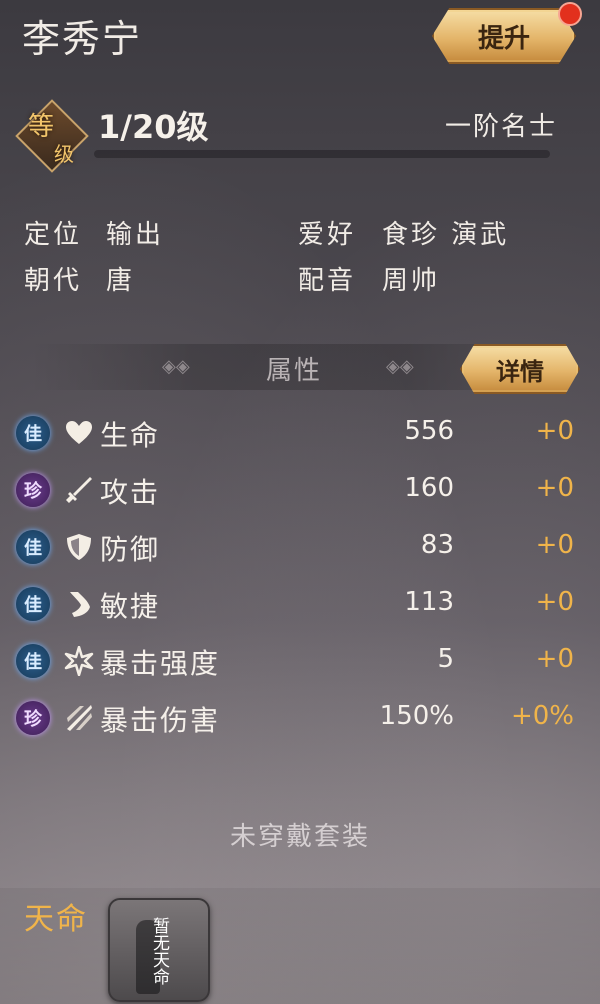 This screenshot has width=600, height=1004. What do you see at coordinates (79, 547) in the screenshot?
I see `shield-icon` at bounding box center [79, 547].